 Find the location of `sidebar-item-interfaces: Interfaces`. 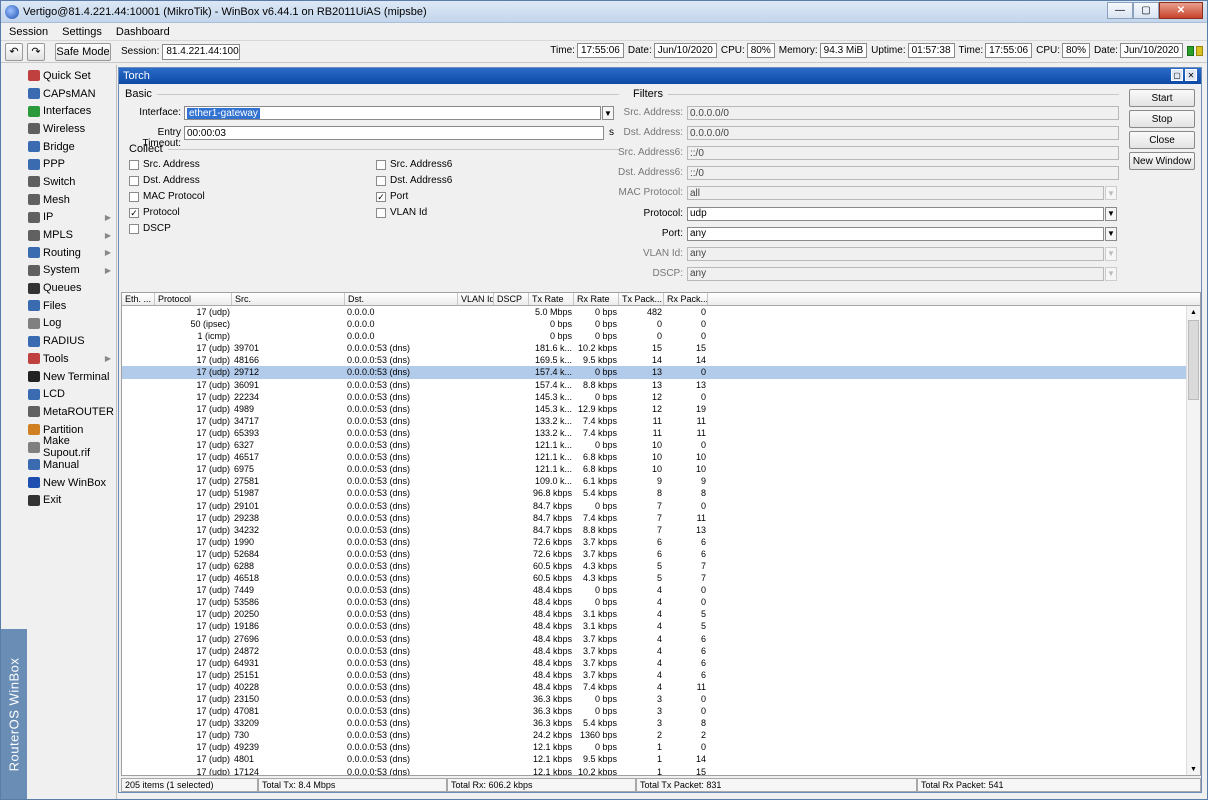

sidebar-item-interfaces: Interfaces is located at coordinates (59, 111).